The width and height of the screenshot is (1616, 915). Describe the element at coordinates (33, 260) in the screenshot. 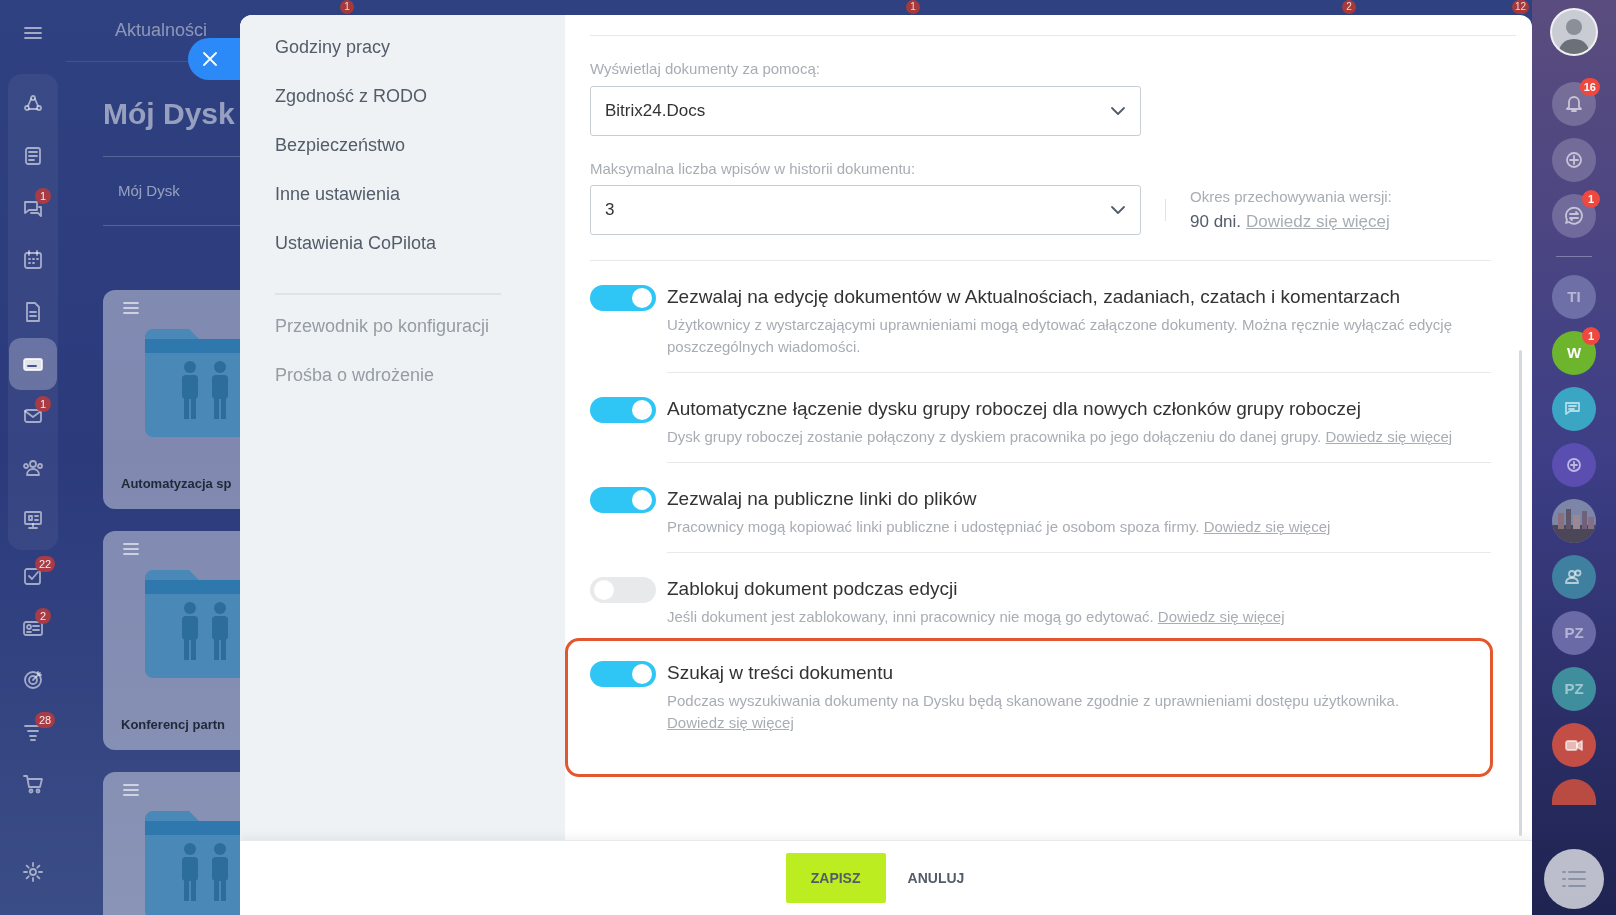

I see `calendar-icon` at that location.